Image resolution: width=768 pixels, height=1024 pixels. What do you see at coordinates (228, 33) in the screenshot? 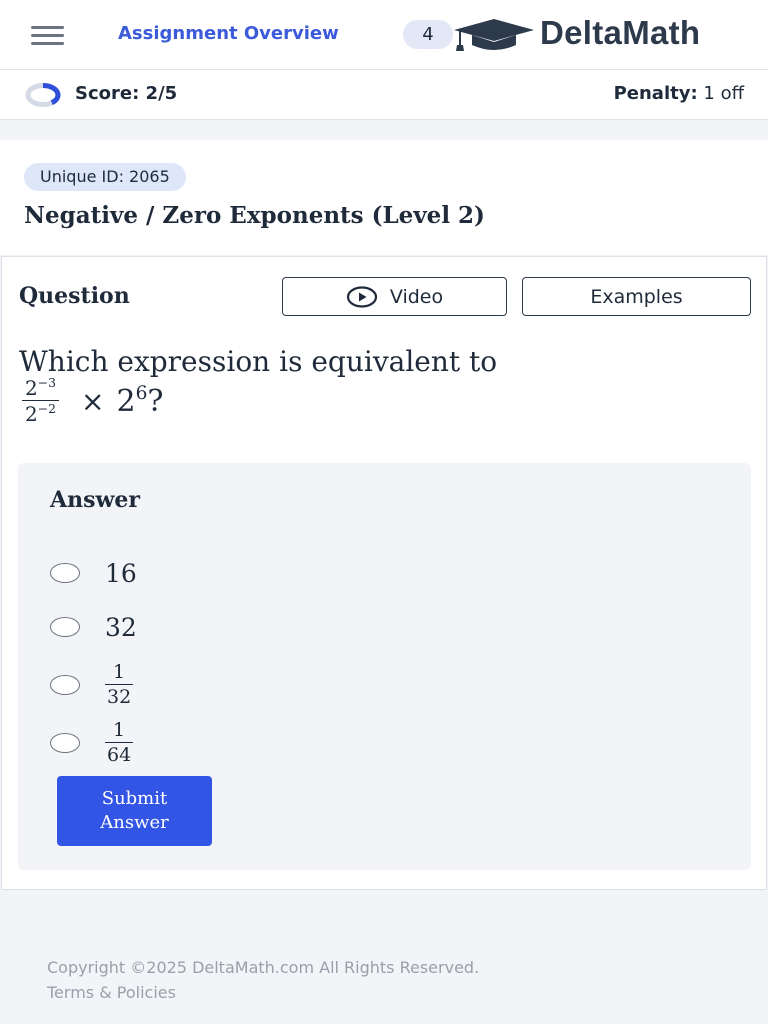
I see `assignment-overview-link: Assignment Overview` at bounding box center [228, 33].